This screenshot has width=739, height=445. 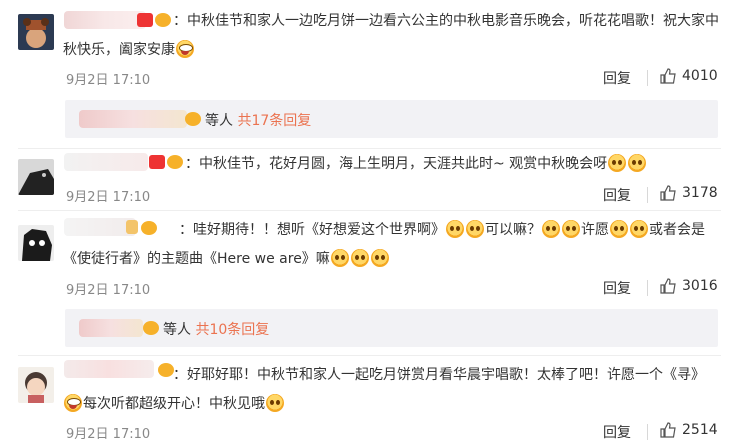 I want to click on like-button: 2514, so click(x=689, y=430).